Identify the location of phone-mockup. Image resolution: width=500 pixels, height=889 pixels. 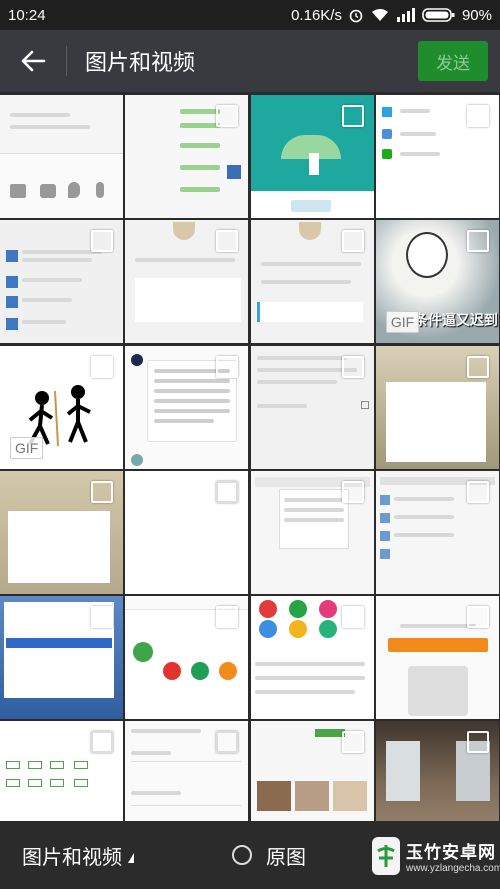
(437, 691).